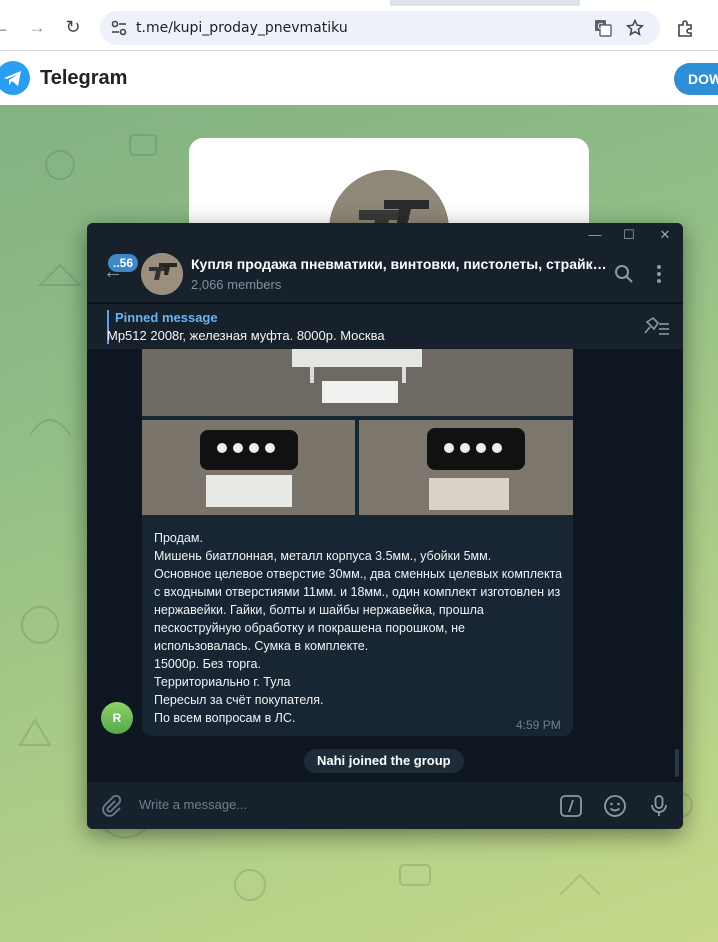 Image resolution: width=718 pixels, height=942 pixels. Describe the element at coordinates (37, 27) in the screenshot. I see `forward-icon: →` at that location.